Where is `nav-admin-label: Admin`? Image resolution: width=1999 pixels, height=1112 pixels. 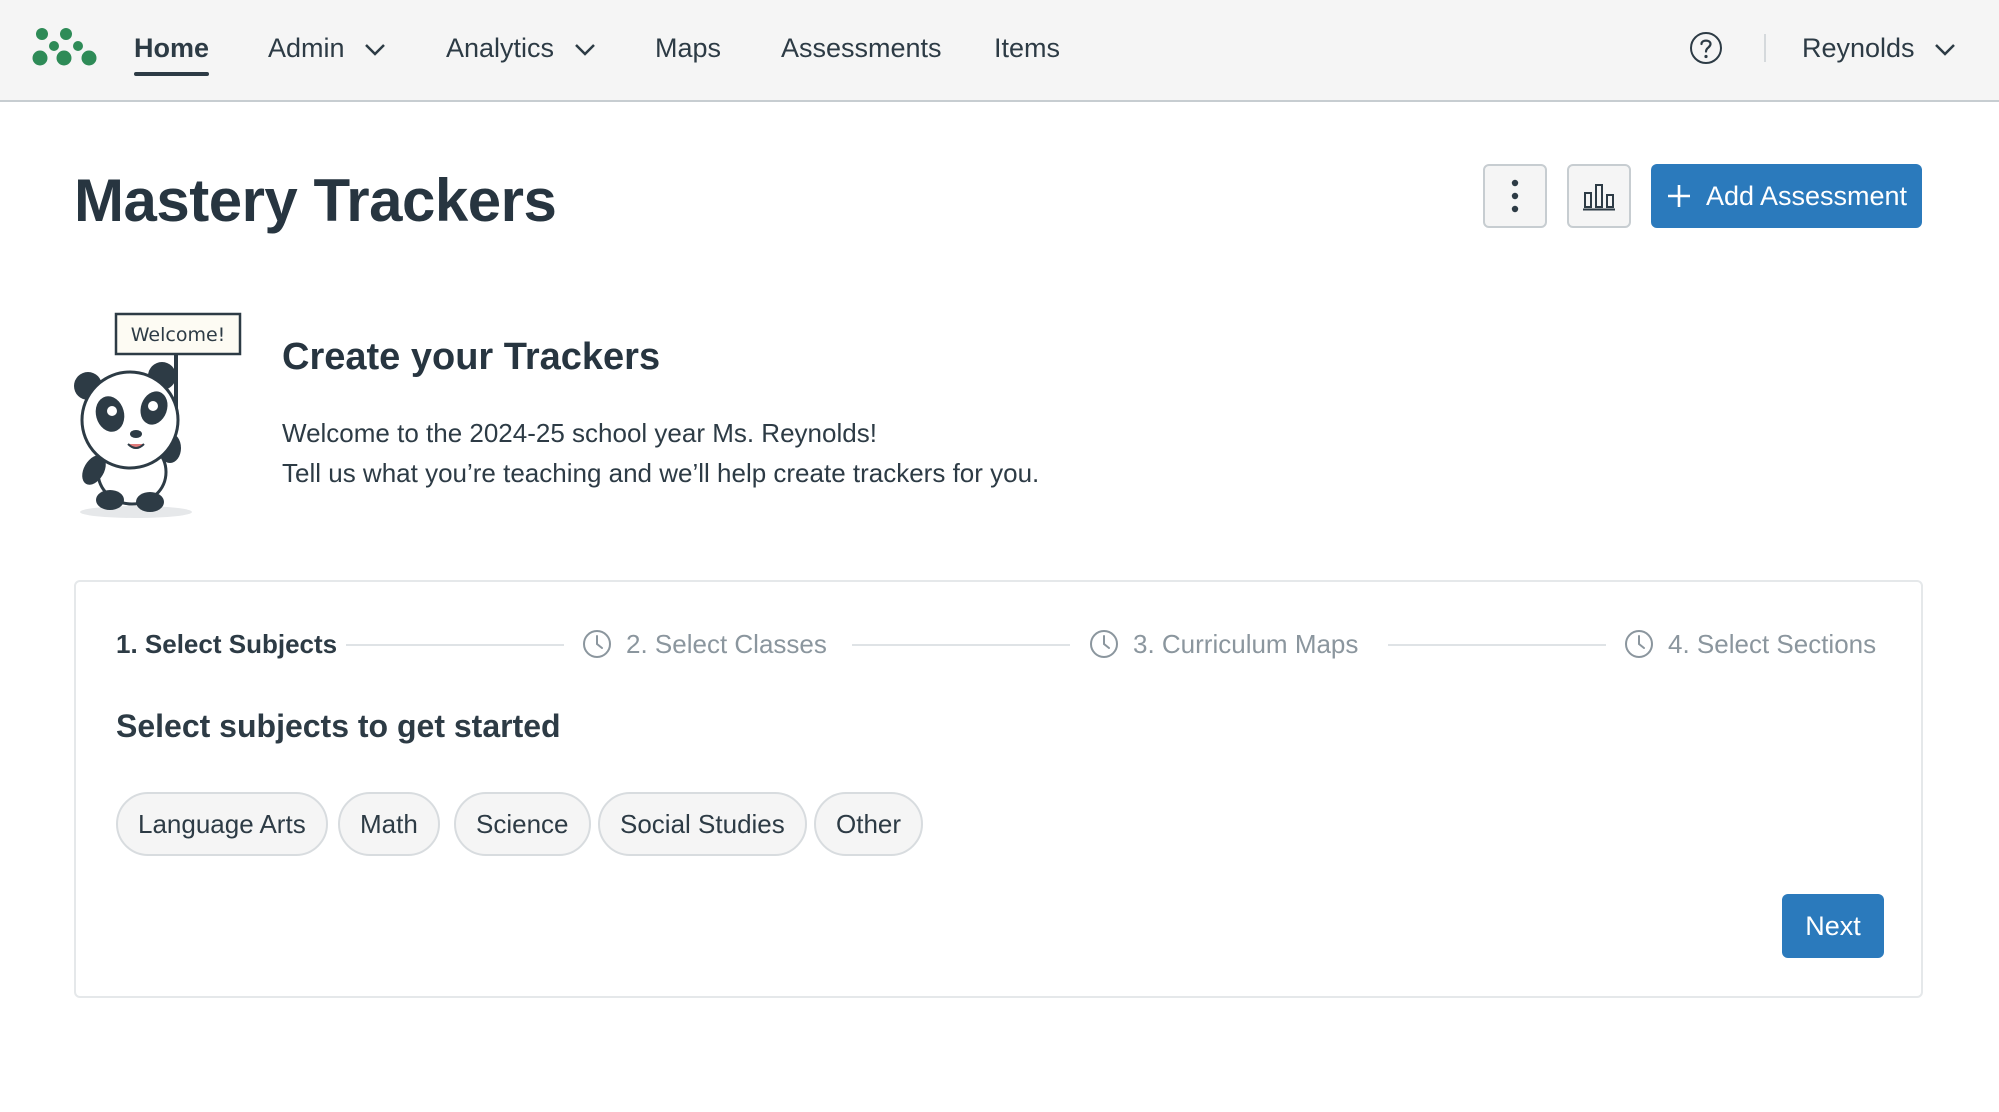
nav-admin-label: Admin is located at coordinates (306, 48).